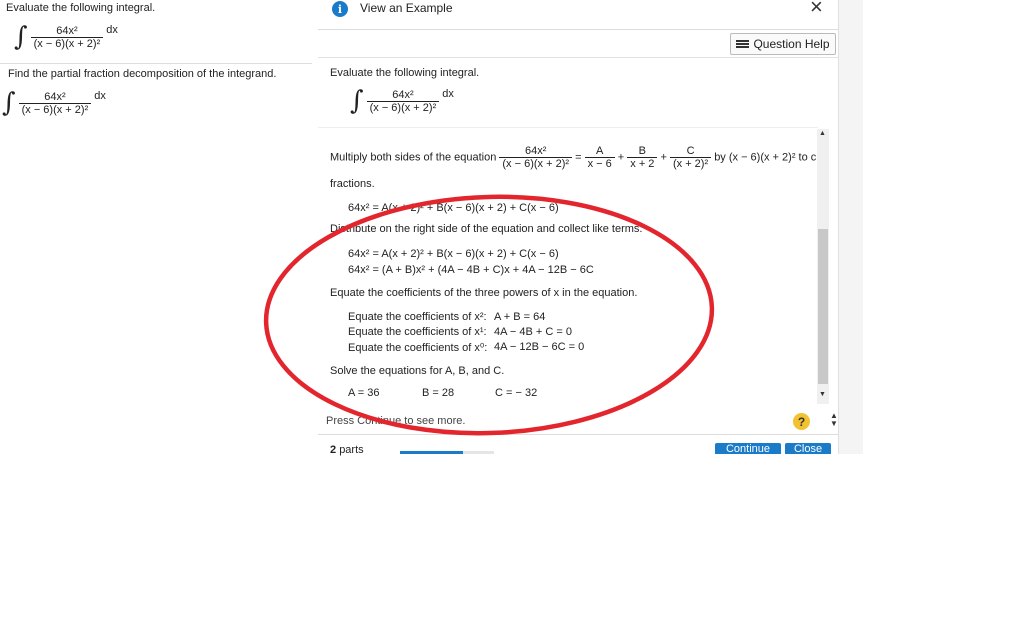 The width and height of the screenshot is (1024, 641). What do you see at coordinates (850, 227) in the screenshot?
I see `window-edge` at bounding box center [850, 227].